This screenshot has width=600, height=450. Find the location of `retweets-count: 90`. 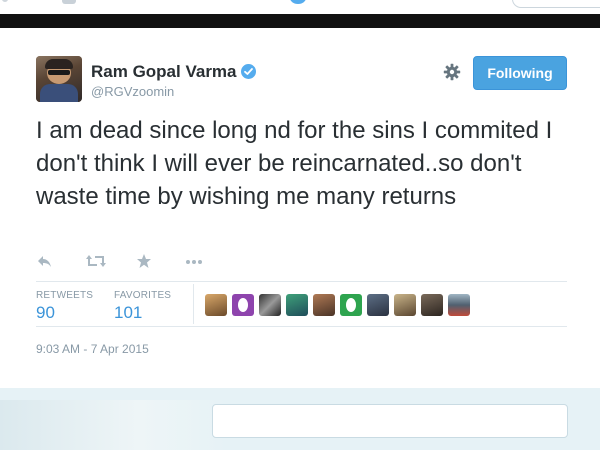

retweets-count: 90 is located at coordinates (45, 313).